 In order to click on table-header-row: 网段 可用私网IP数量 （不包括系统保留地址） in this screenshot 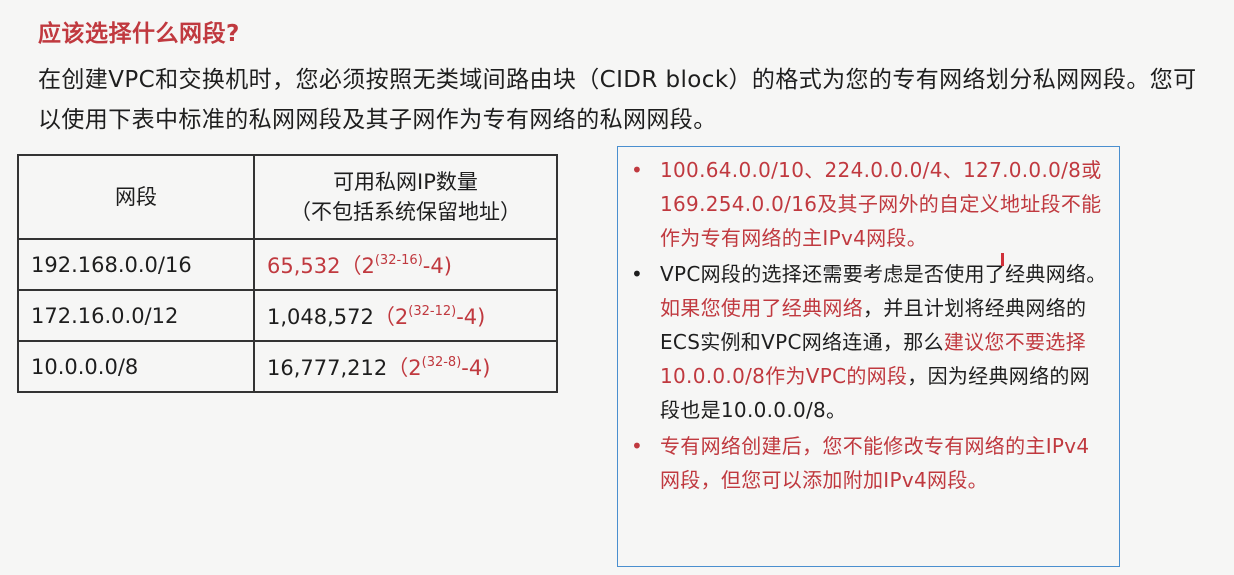, I will do `click(287, 197)`.